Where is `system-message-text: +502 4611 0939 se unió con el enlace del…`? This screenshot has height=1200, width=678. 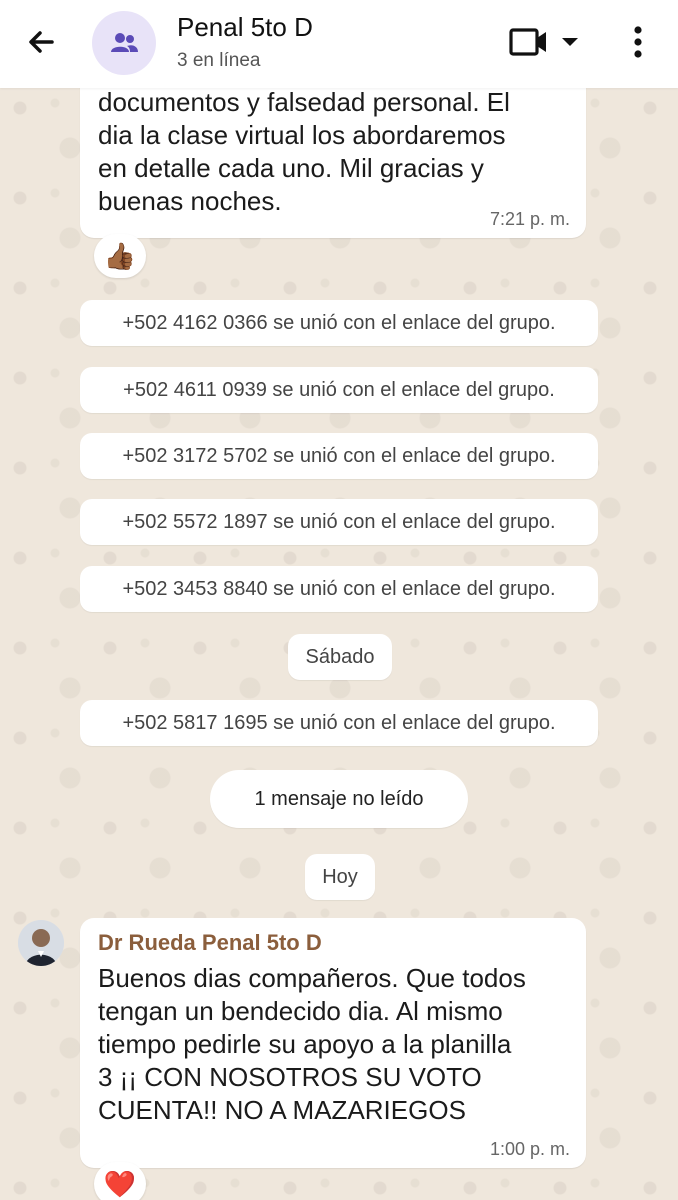
system-message-text: +502 4611 0939 se unió con el enlace del… is located at coordinates (339, 389).